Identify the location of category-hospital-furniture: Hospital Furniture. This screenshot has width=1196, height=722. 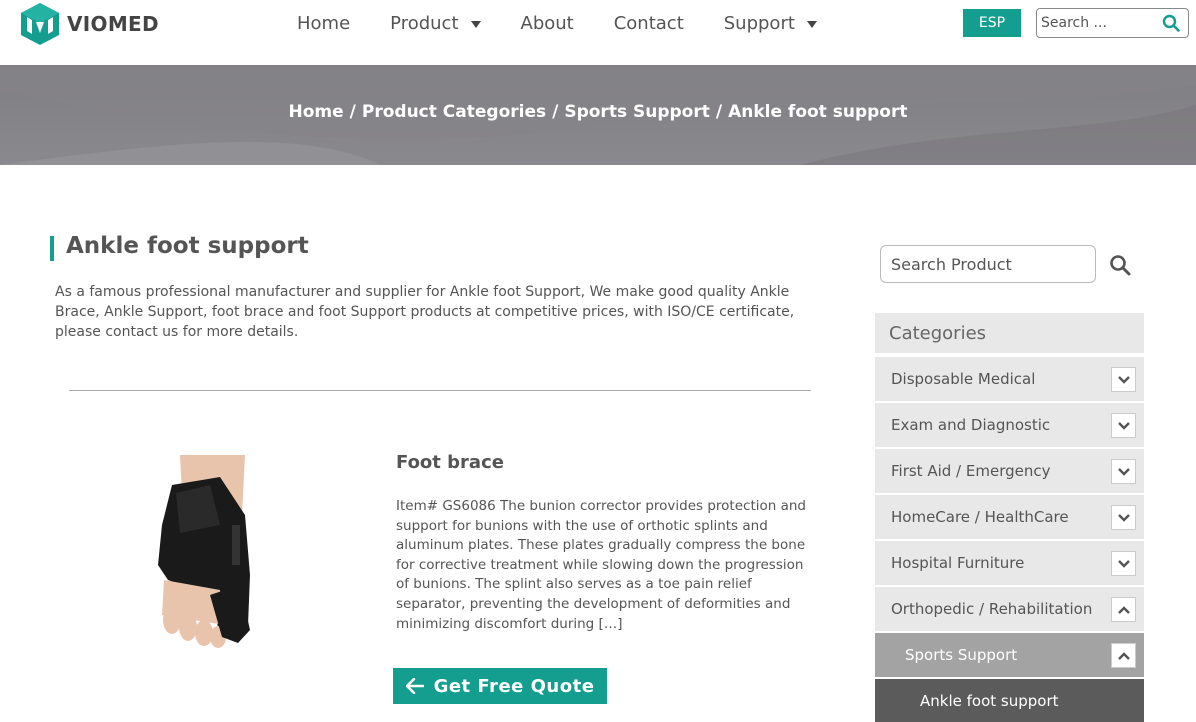
(1009, 563).